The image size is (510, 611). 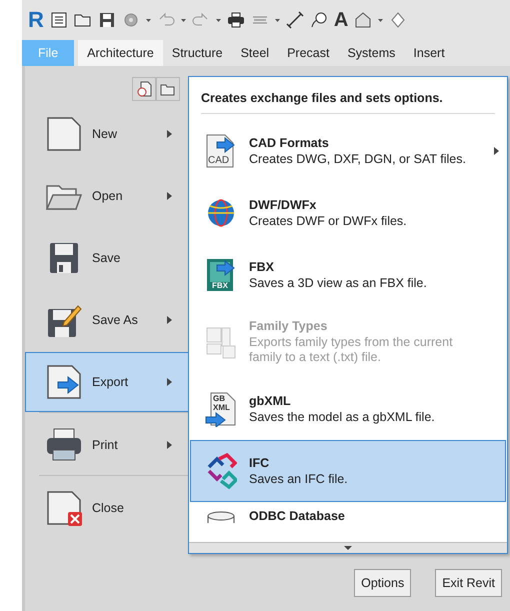 What do you see at coordinates (348, 471) in the screenshot?
I see `export-option: IFC Saves an IFC file.` at bounding box center [348, 471].